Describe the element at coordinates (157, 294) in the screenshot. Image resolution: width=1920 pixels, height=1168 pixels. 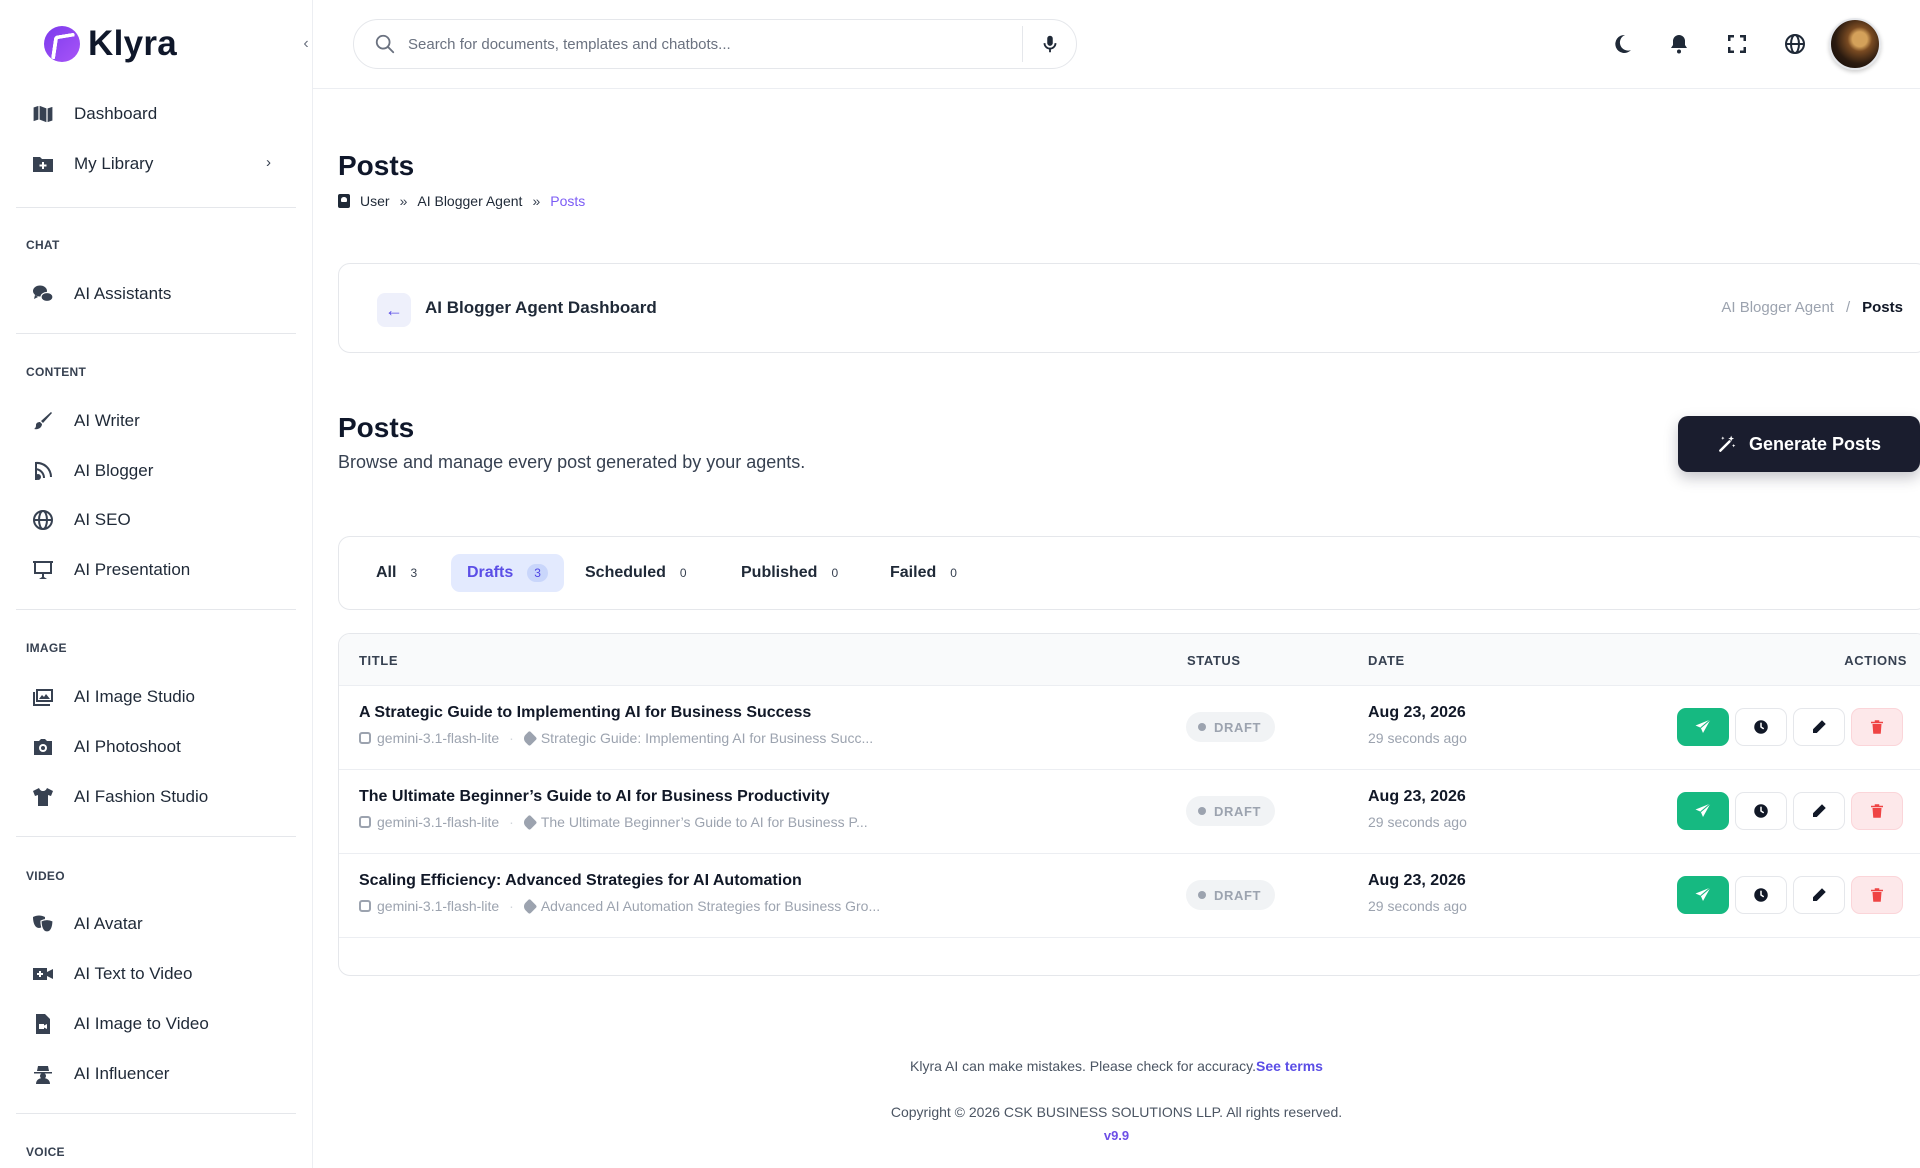
I see `sidebar-item-ai-assistants: AI Assistants` at that location.